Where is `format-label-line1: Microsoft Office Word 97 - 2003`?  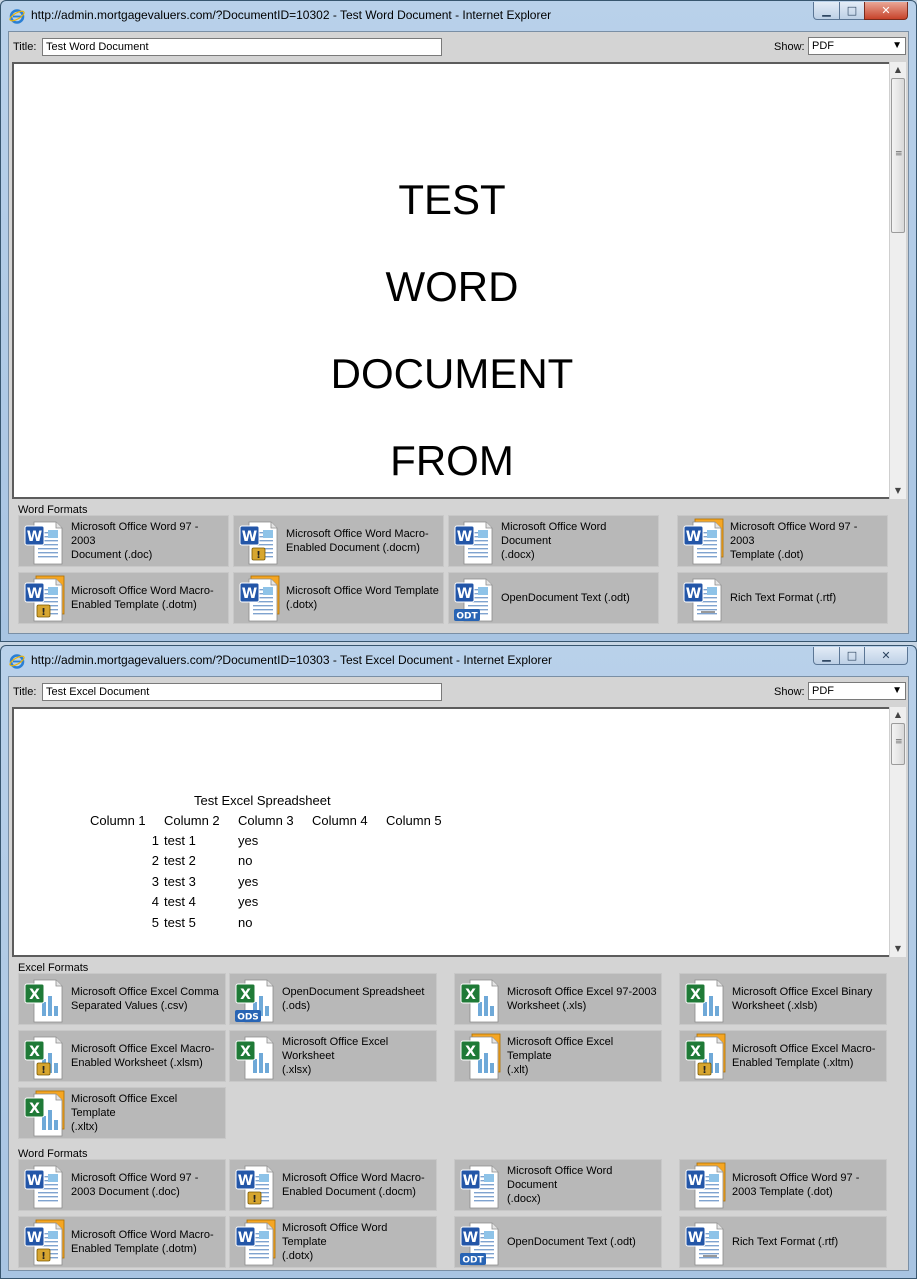
format-label-line1: Microsoft Office Word 97 - 2003 is located at coordinates (135, 534).